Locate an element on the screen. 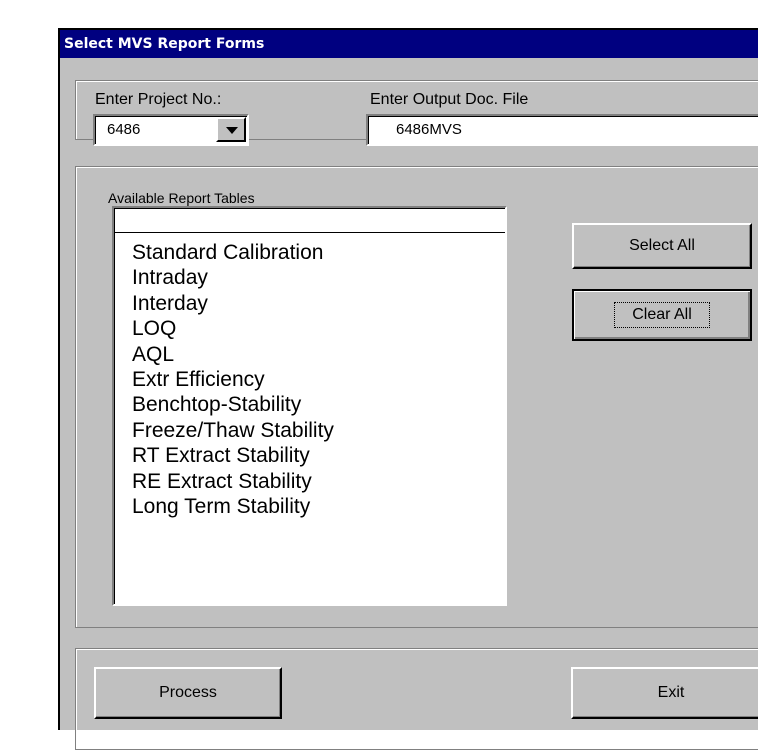 The image size is (758, 750). process-button: Process is located at coordinates (188, 693).